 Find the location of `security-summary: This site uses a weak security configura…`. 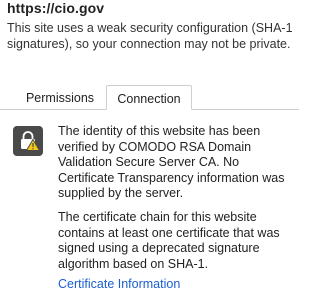

security-summary: This site uses a weak security configura… is located at coordinates (150, 36).